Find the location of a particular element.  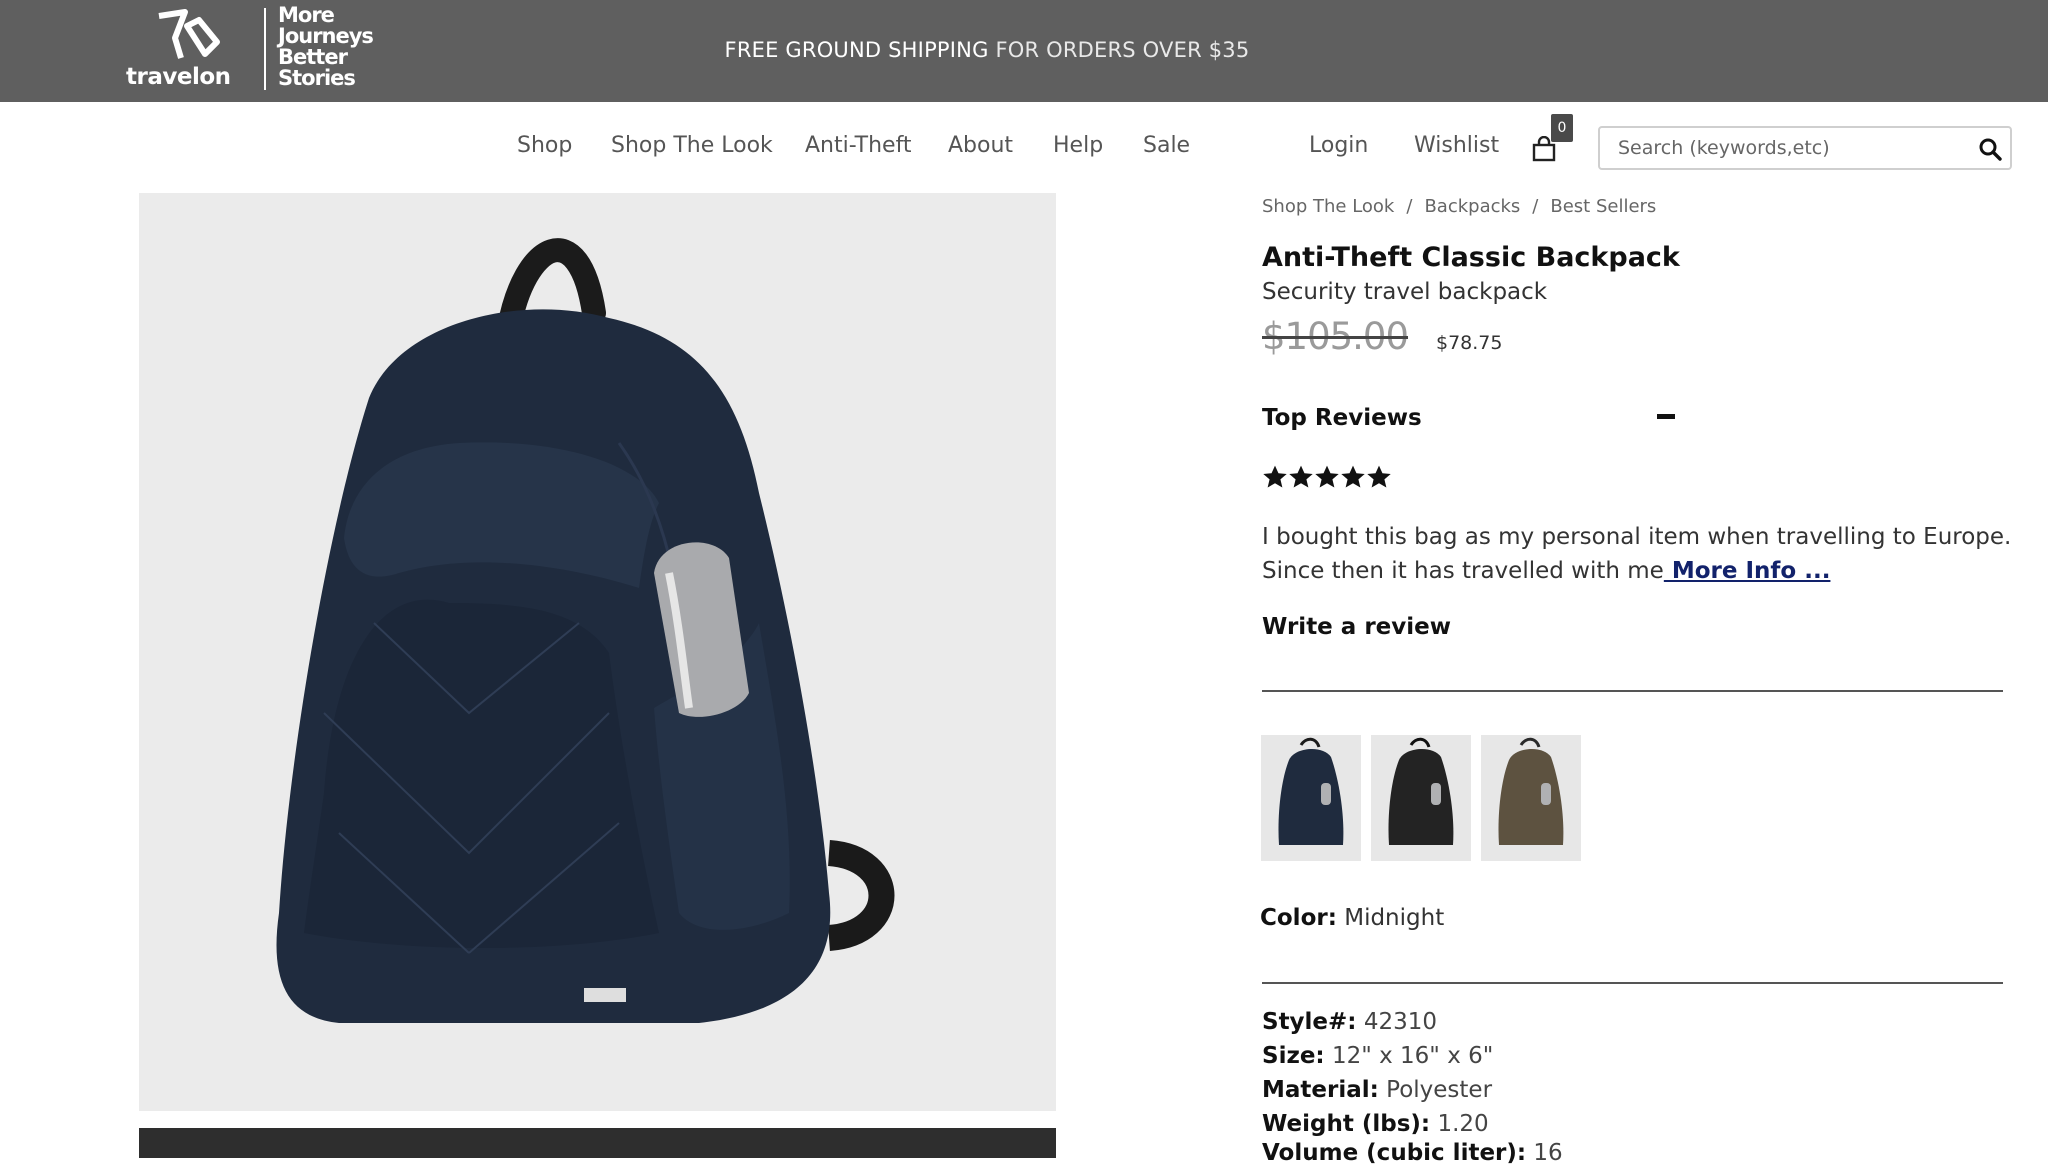

tagline-line: Stories is located at coordinates (317, 78).